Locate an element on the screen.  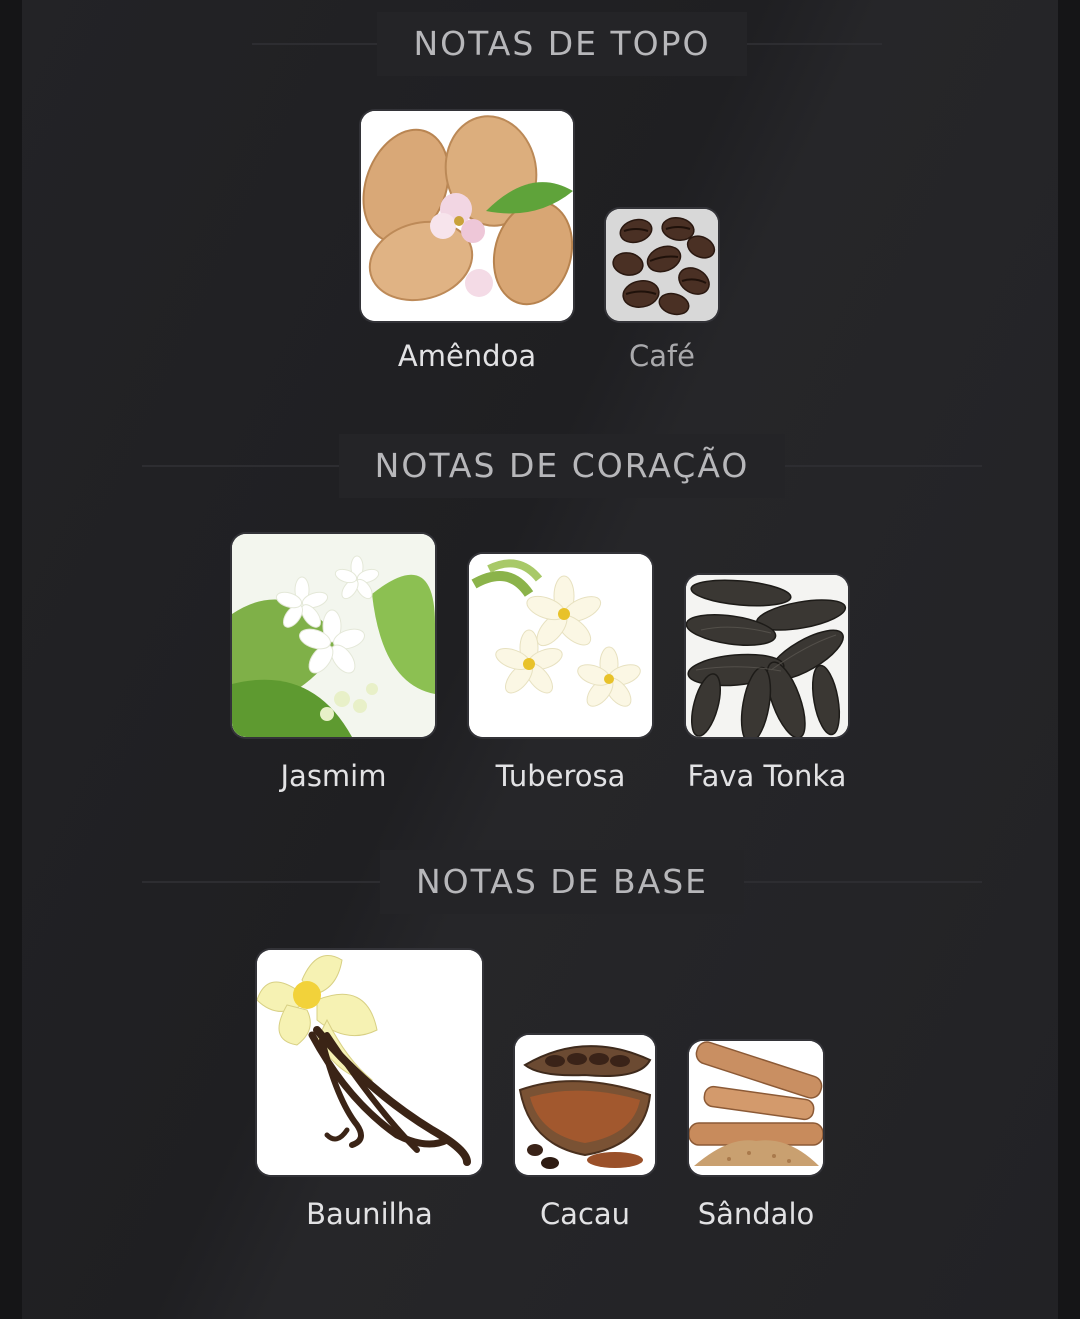
sandalwood-icon is located at coordinates (756, 1108).